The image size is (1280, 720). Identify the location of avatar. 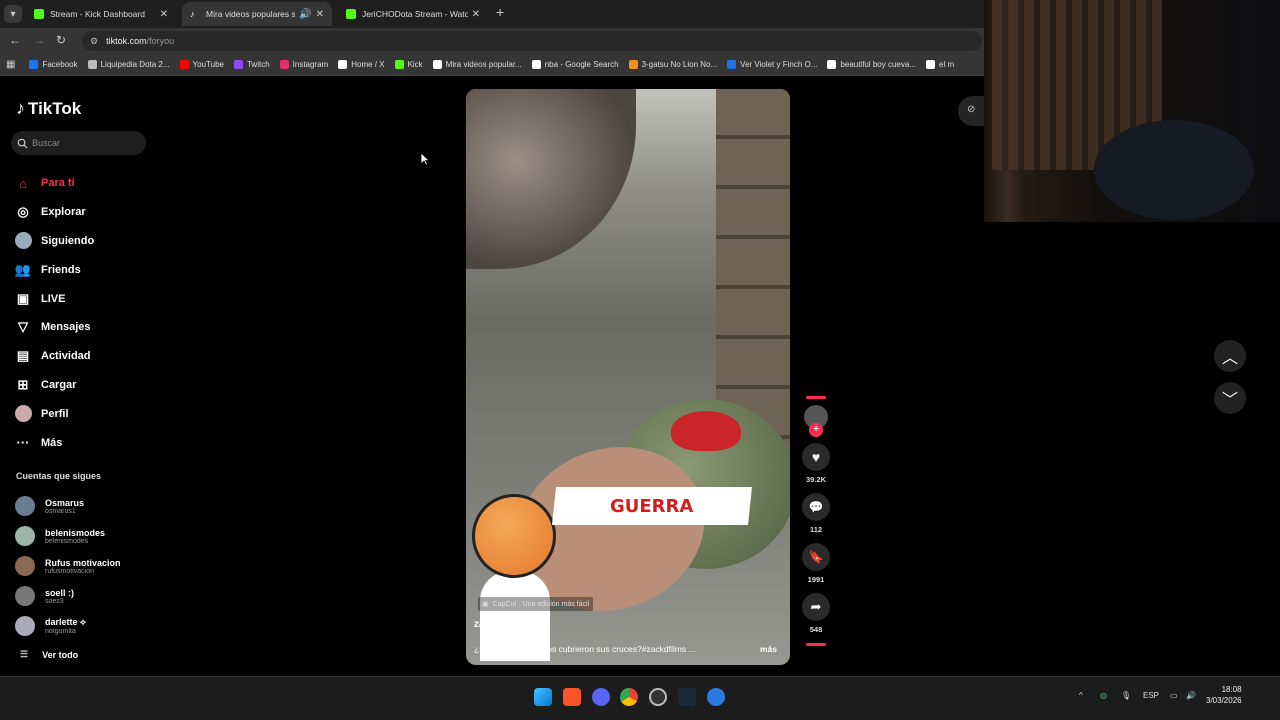
(25, 596).